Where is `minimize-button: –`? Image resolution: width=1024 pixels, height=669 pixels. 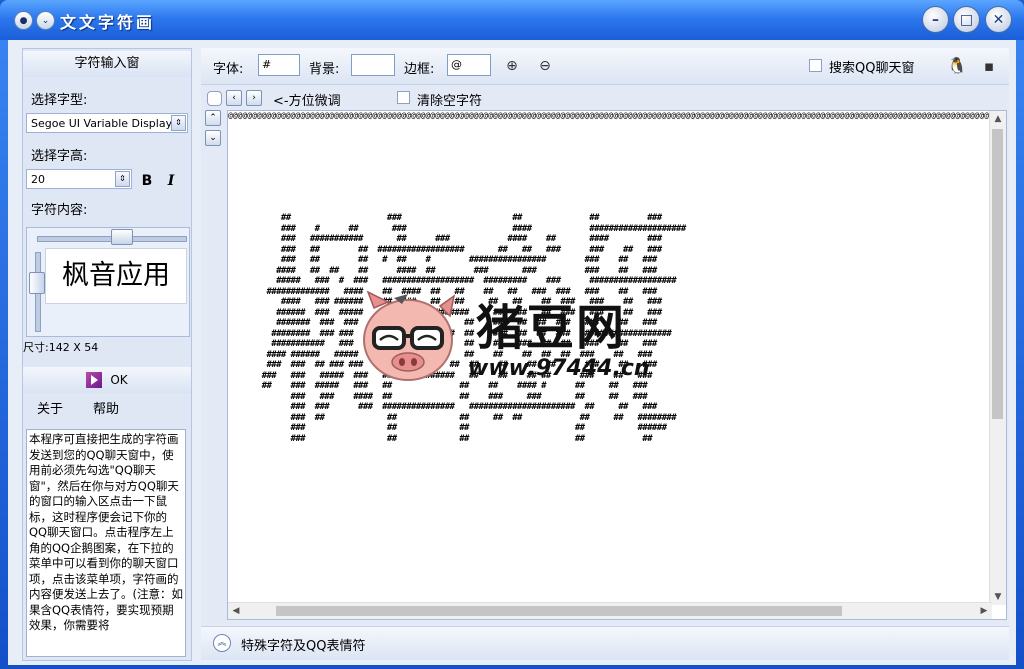
minimize-button: – is located at coordinates (935, 19).